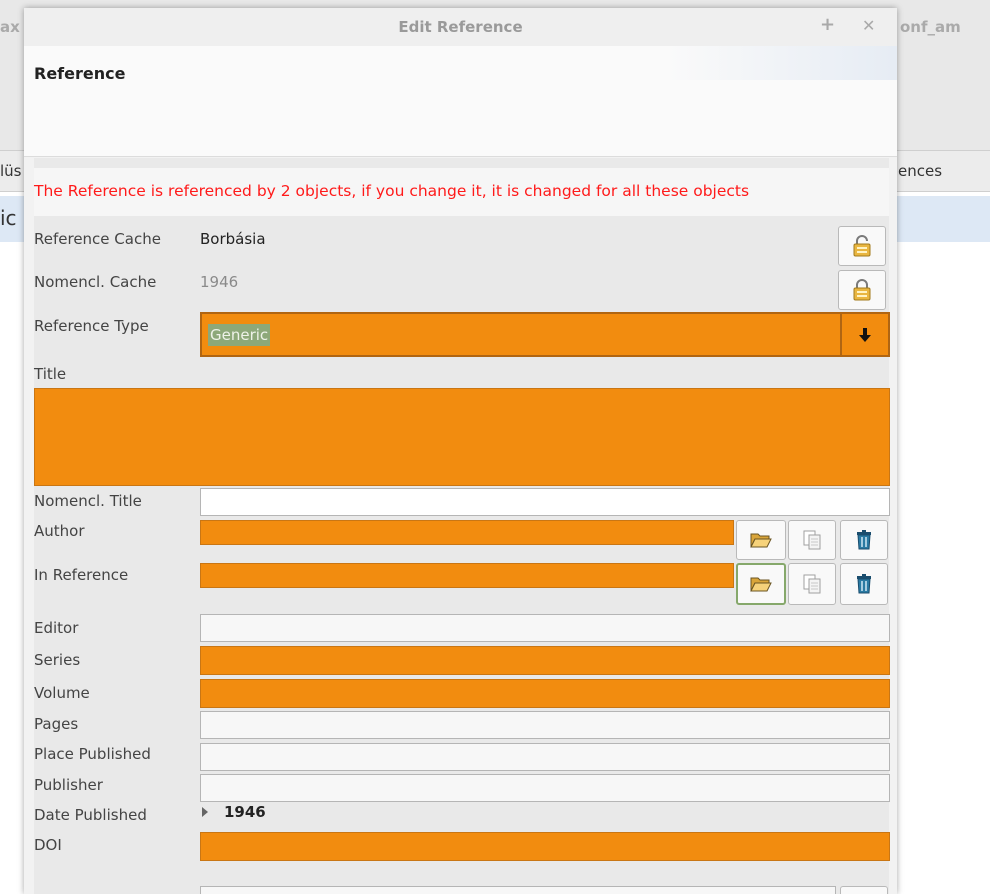  Describe the element at coordinates (57, 660) in the screenshot. I see `series-label: Series` at that location.